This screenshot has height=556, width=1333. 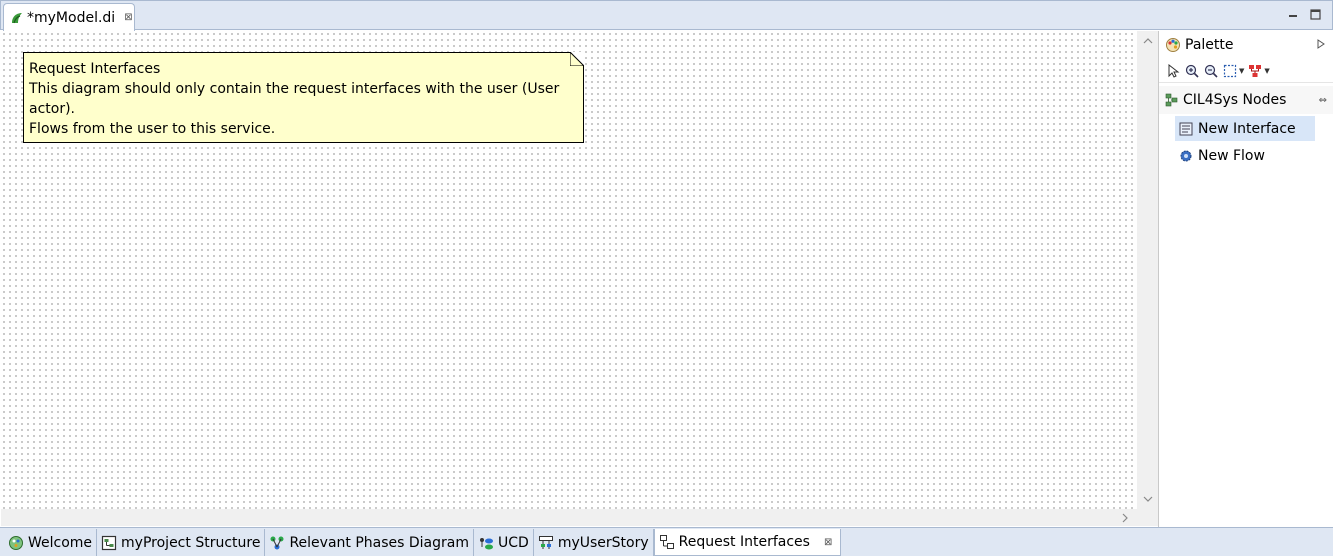 I want to click on palette-entry-label: New Flow, so click(x=1231, y=155).